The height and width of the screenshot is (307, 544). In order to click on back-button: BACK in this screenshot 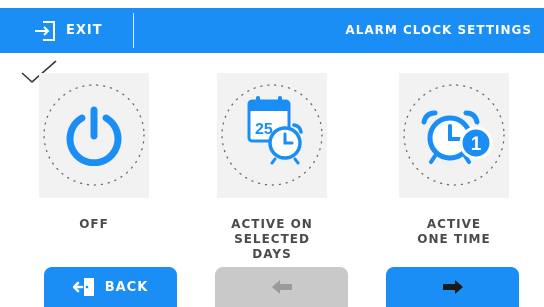, I will do `click(110, 287)`.